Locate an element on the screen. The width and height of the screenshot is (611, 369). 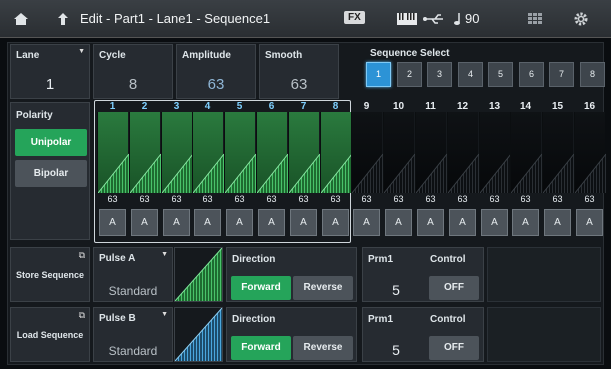
pulse-b-value: Standard is located at coordinates (133, 351).